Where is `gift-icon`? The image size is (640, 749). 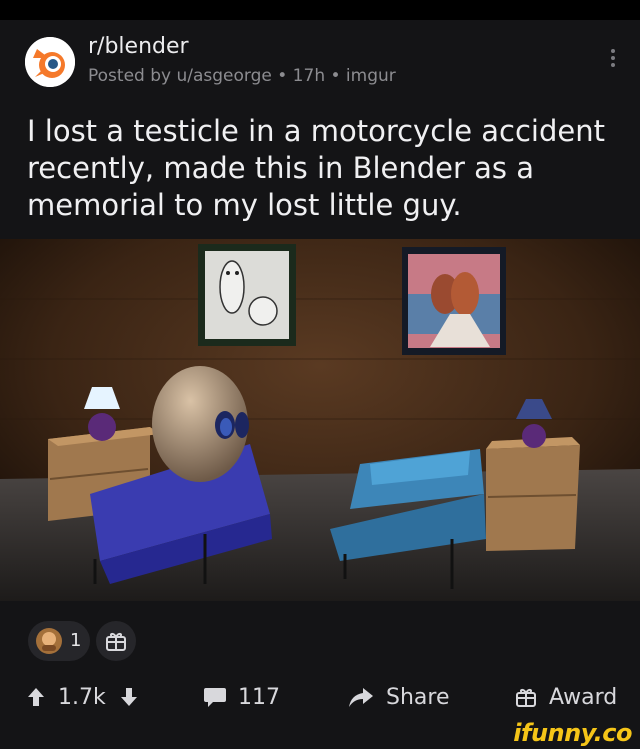 gift-icon is located at coordinates (116, 642).